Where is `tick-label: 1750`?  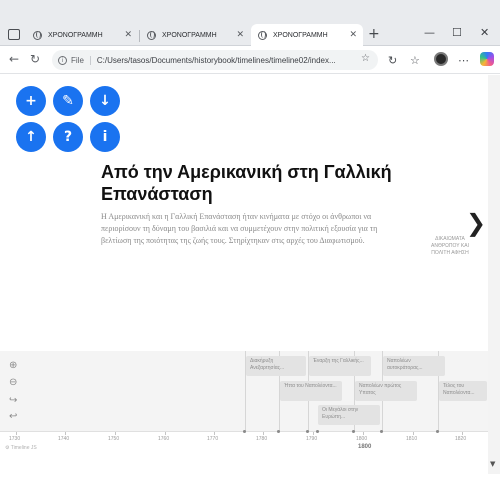
tick-label: 1750 is located at coordinates (114, 439).